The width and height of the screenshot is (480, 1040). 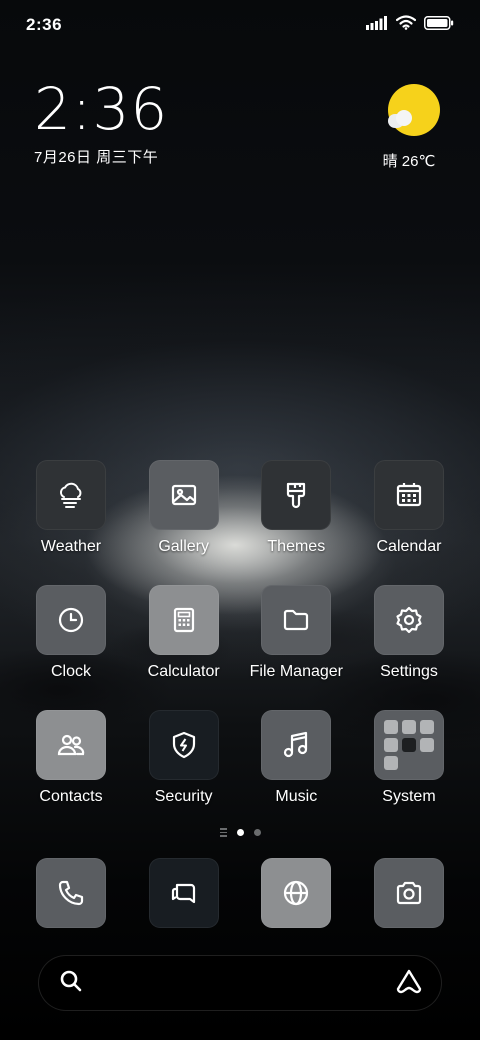 What do you see at coordinates (71, 745) in the screenshot?
I see `contacts-icon` at bounding box center [71, 745].